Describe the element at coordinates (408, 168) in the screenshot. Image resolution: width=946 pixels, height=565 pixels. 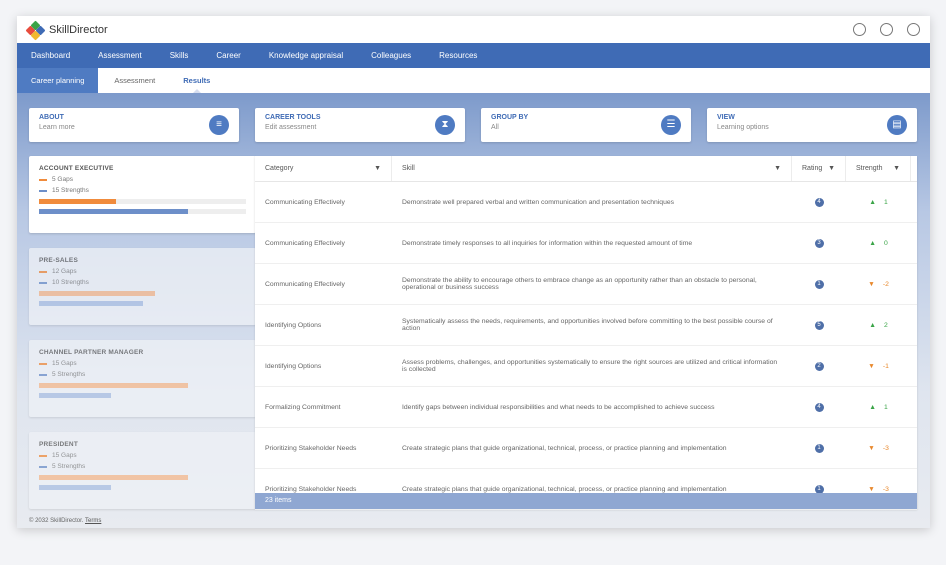
I see `column-label: Skill` at that location.